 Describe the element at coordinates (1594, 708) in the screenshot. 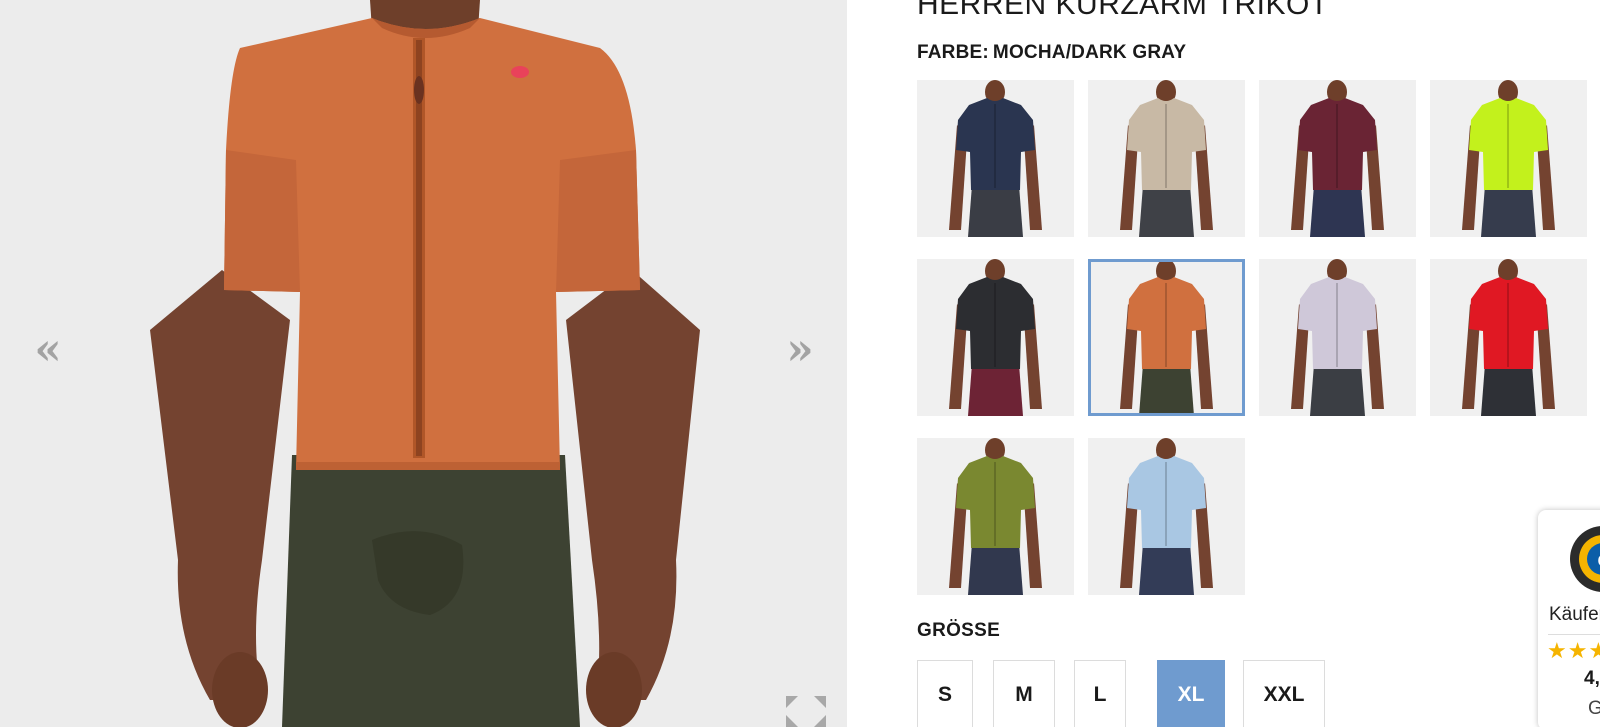

I see `trust-rating-subtext: G` at that location.